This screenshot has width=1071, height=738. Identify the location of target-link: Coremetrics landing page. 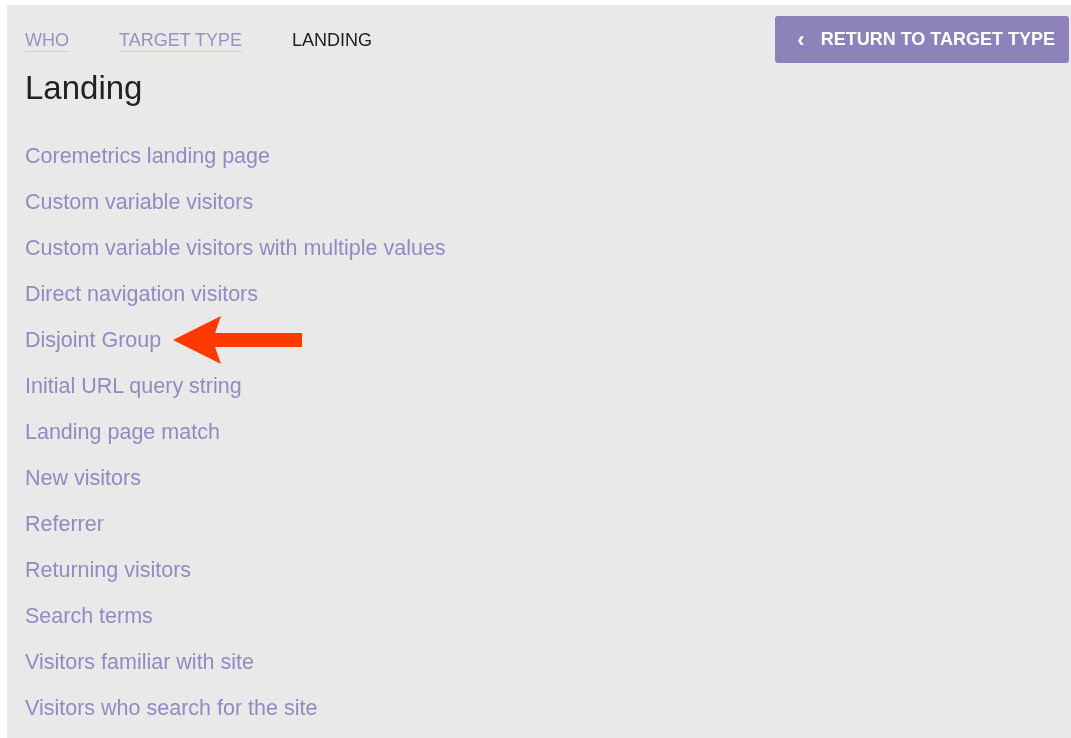
(147, 156).